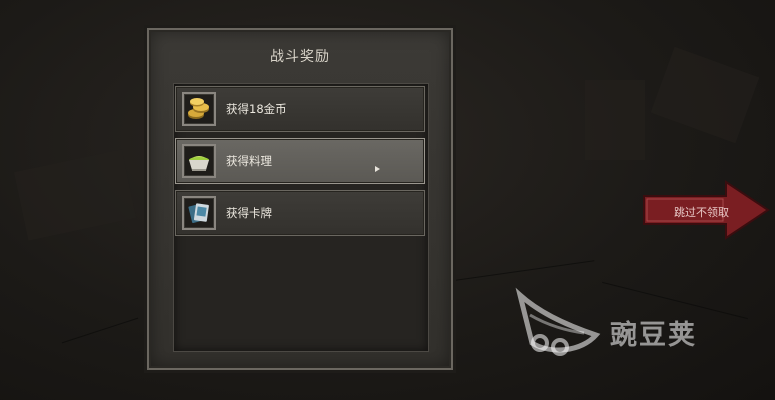 The width and height of the screenshot is (775, 400). What do you see at coordinates (256, 109) in the screenshot?
I see `reward-label: 获得18金币` at bounding box center [256, 109].